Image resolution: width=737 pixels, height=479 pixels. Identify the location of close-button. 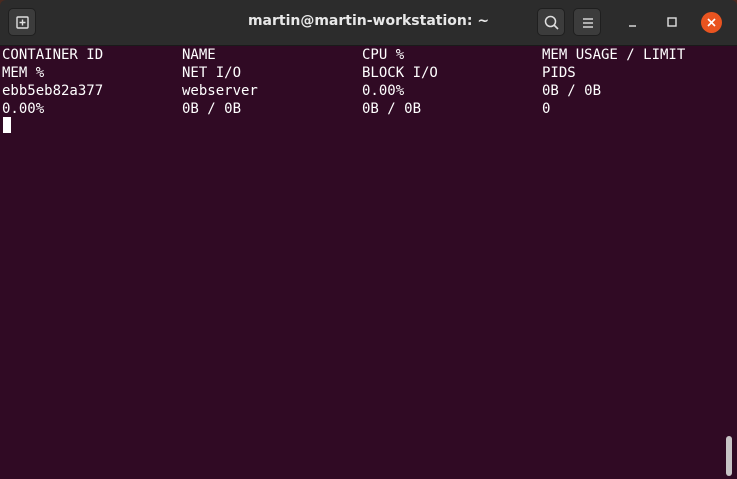
(711, 22).